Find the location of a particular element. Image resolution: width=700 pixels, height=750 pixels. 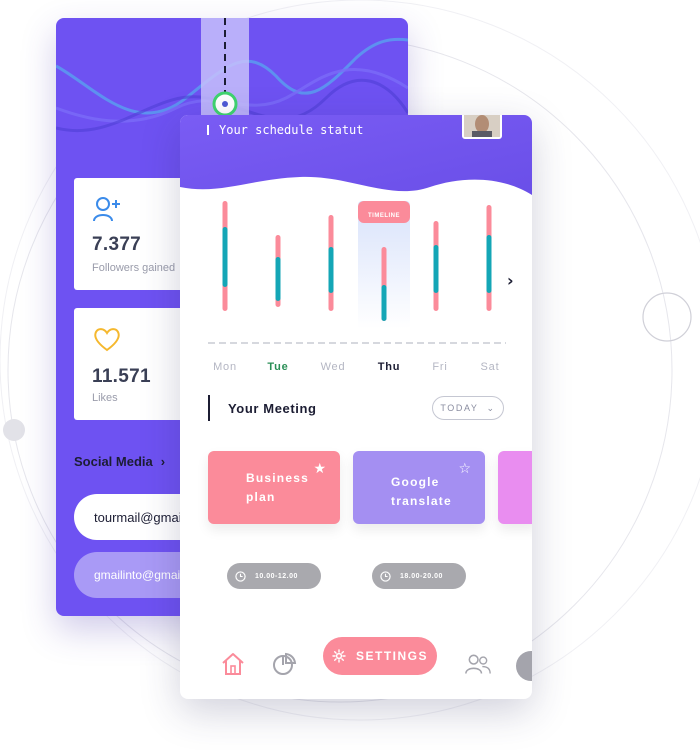

timeline-label: TIMELINE is located at coordinates (384, 216).